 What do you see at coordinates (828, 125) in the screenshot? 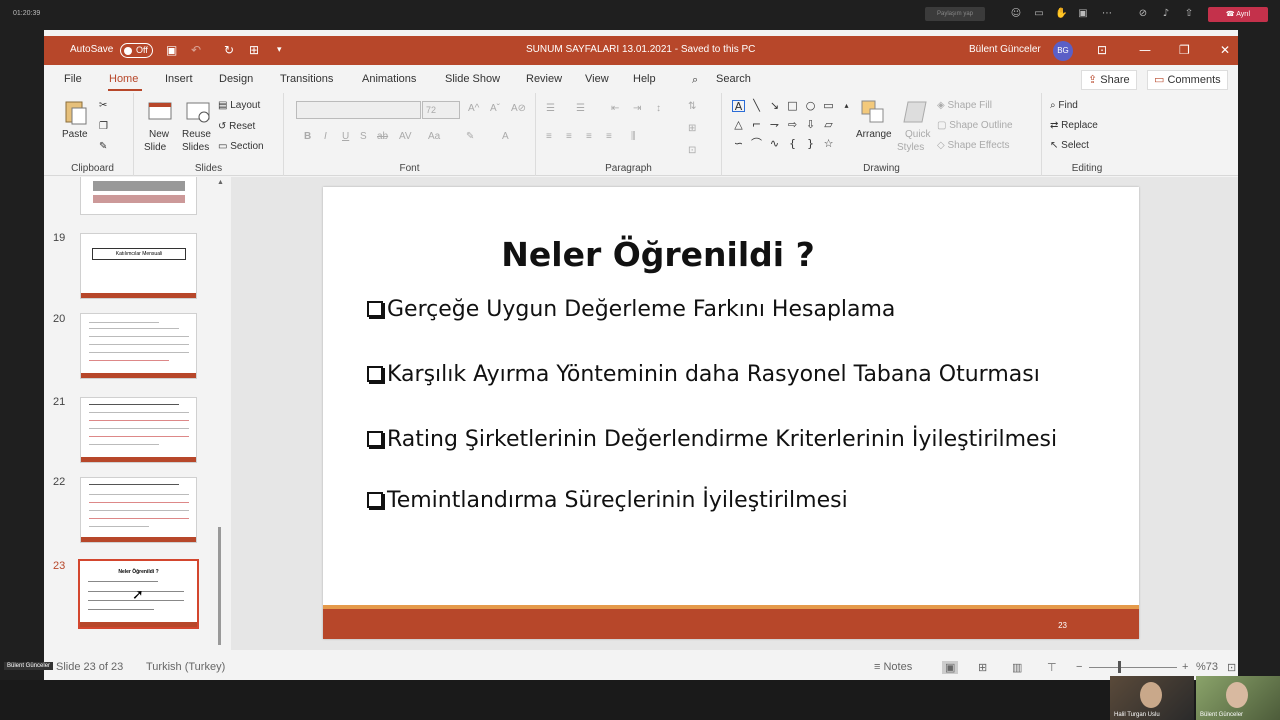
I see `callout-shape-icon: ▱` at bounding box center [828, 125].